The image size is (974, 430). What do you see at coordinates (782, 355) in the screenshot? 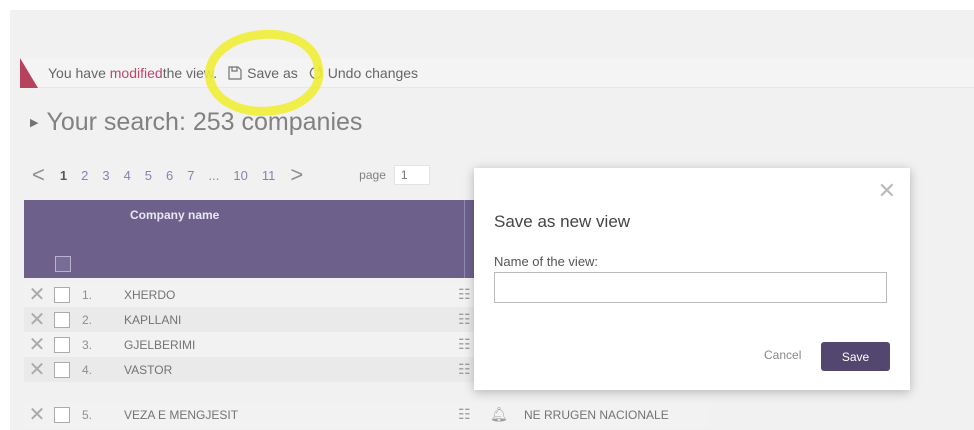
I see `cancel-button: Cancel` at bounding box center [782, 355].